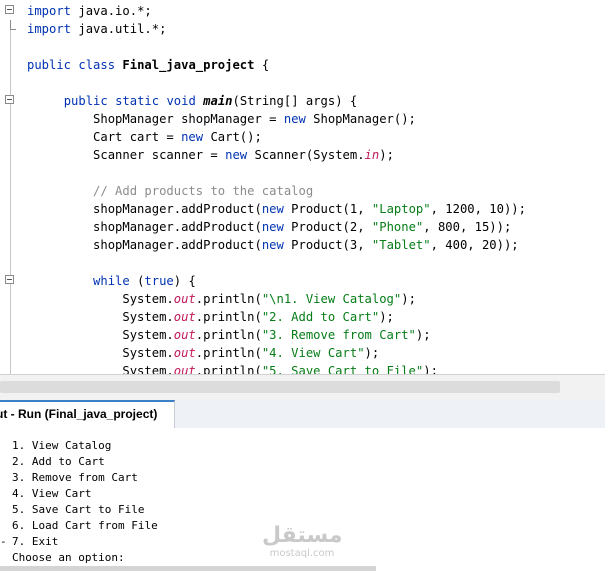 The height and width of the screenshot is (571, 605). What do you see at coordinates (474, 245) in the screenshot?
I see `code-token: , 400, 20));` at bounding box center [474, 245].